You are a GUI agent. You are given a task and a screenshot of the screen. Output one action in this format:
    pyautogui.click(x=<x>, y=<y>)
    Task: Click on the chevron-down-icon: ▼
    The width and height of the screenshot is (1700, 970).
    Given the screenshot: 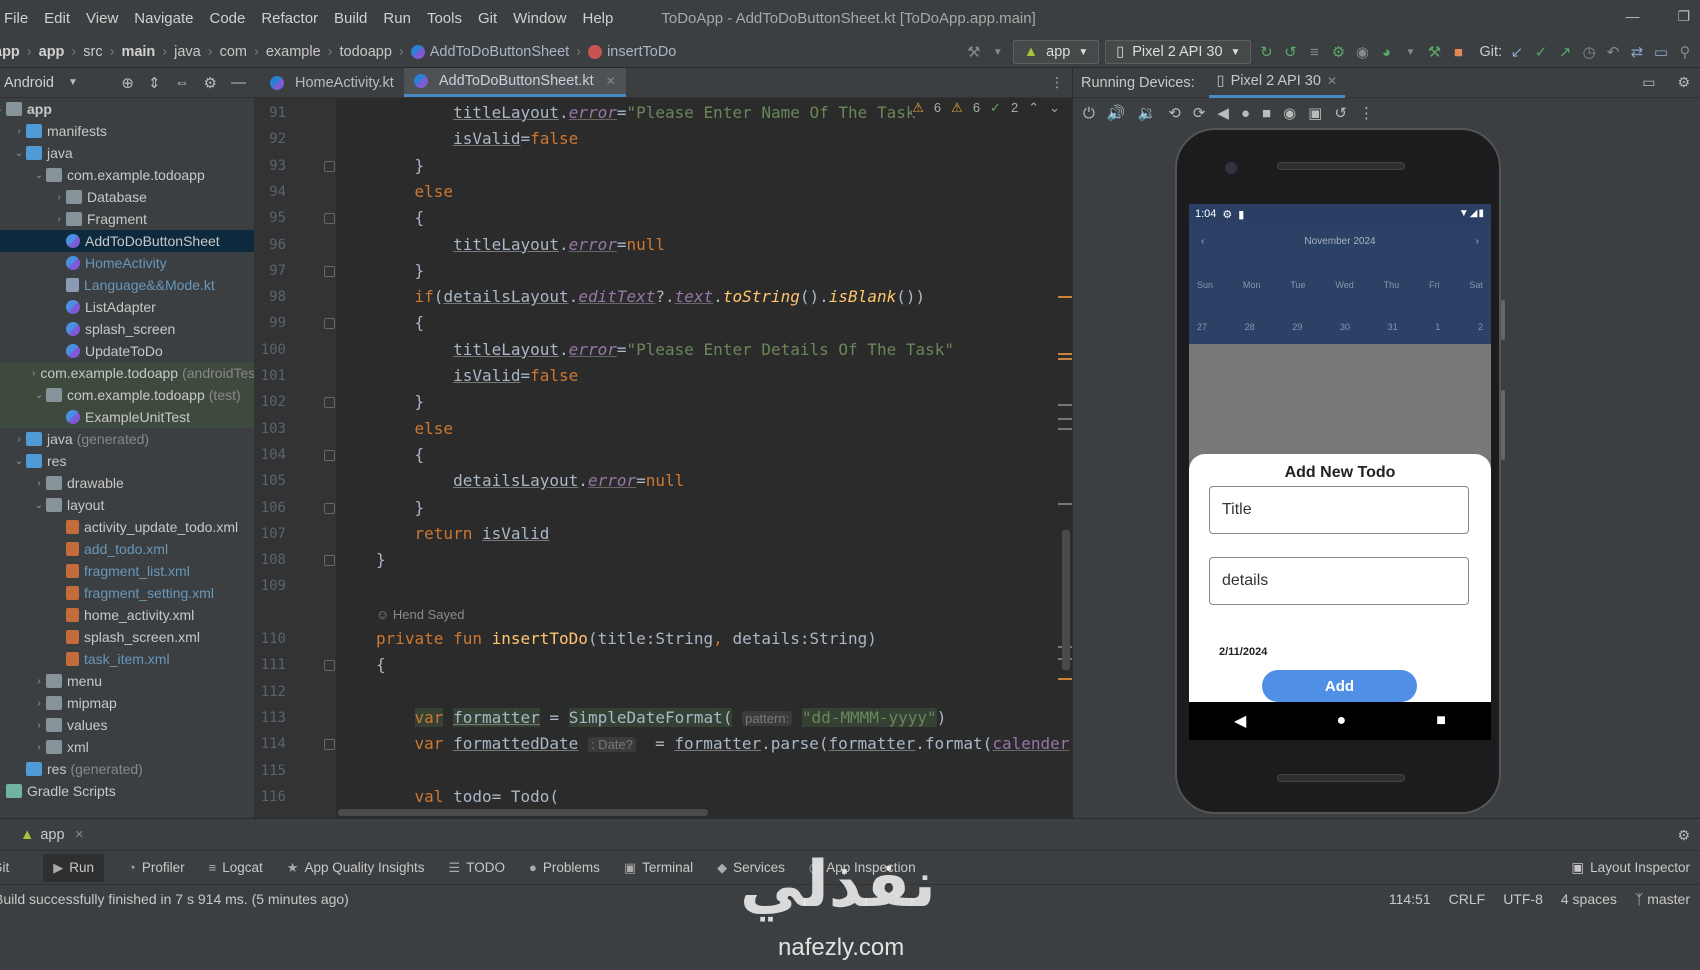 What is the action you would take?
    pyautogui.click(x=73, y=82)
    